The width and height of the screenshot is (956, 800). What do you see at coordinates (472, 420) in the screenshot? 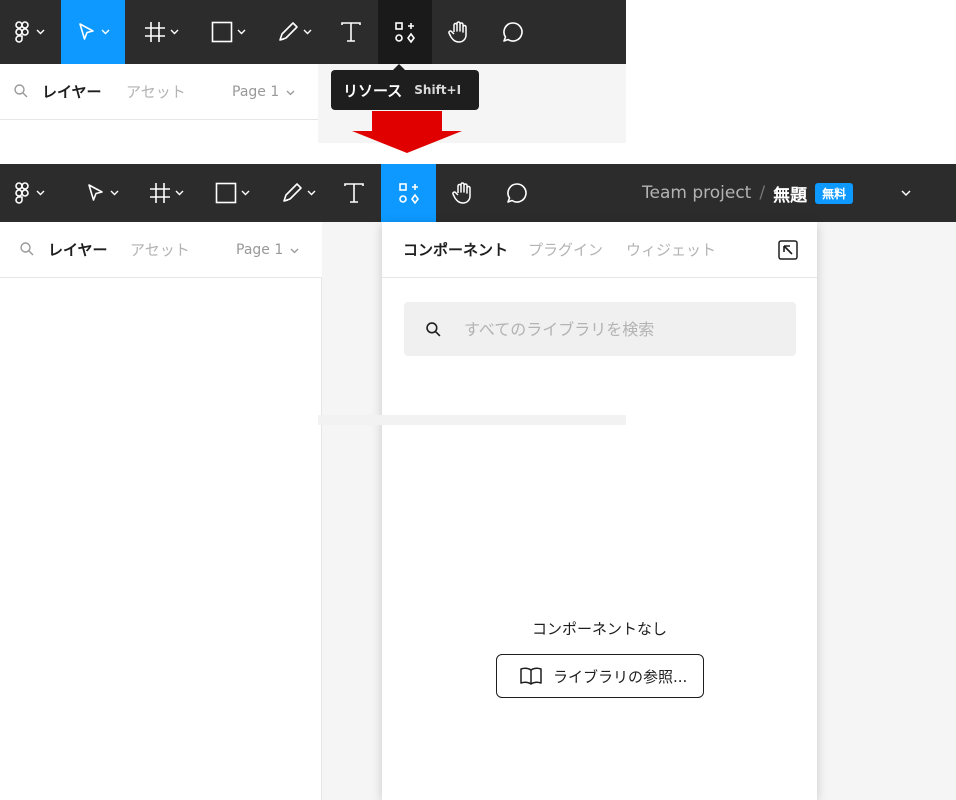
I see `overlay-strip` at bounding box center [472, 420].